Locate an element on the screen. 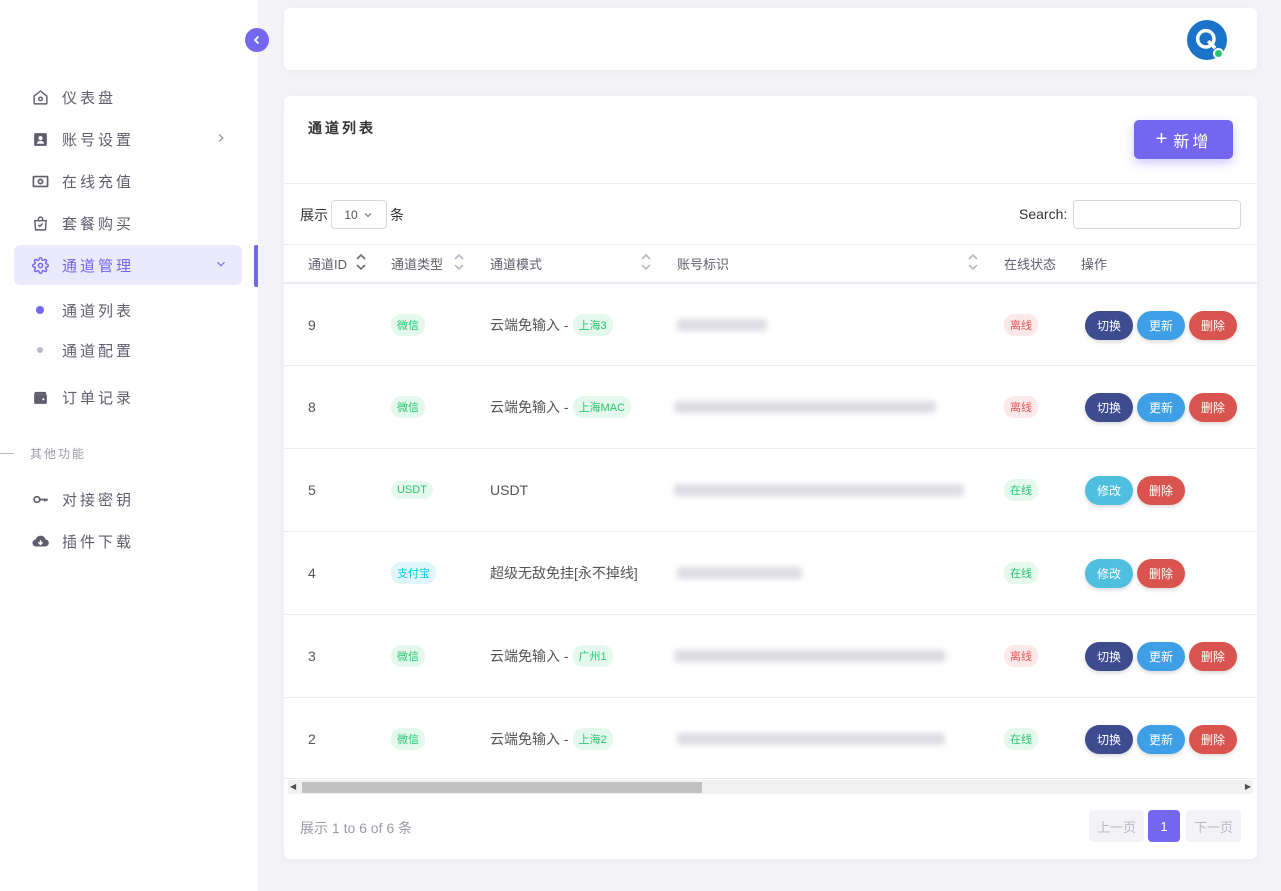  sidebar-item-order-records: 订单记录 is located at coordinates (128, 397).